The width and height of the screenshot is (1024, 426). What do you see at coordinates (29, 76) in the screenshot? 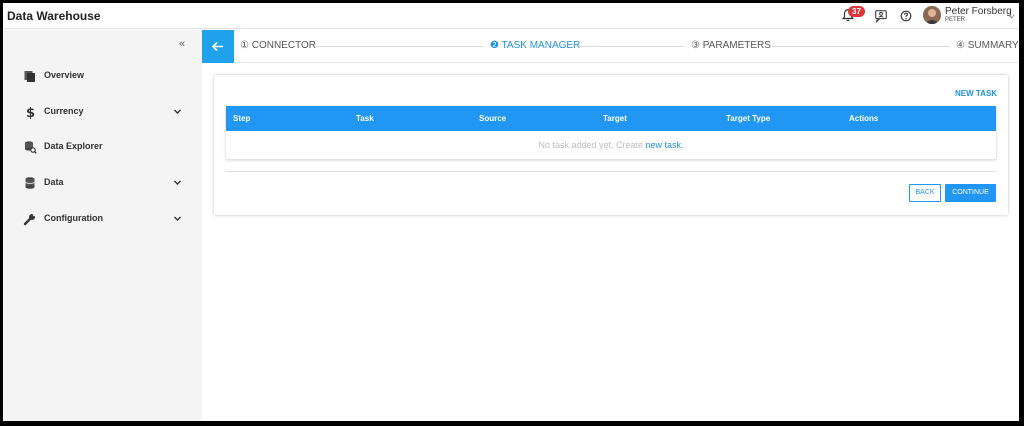
I see `overview-icon` at bounding box center [29, 76].